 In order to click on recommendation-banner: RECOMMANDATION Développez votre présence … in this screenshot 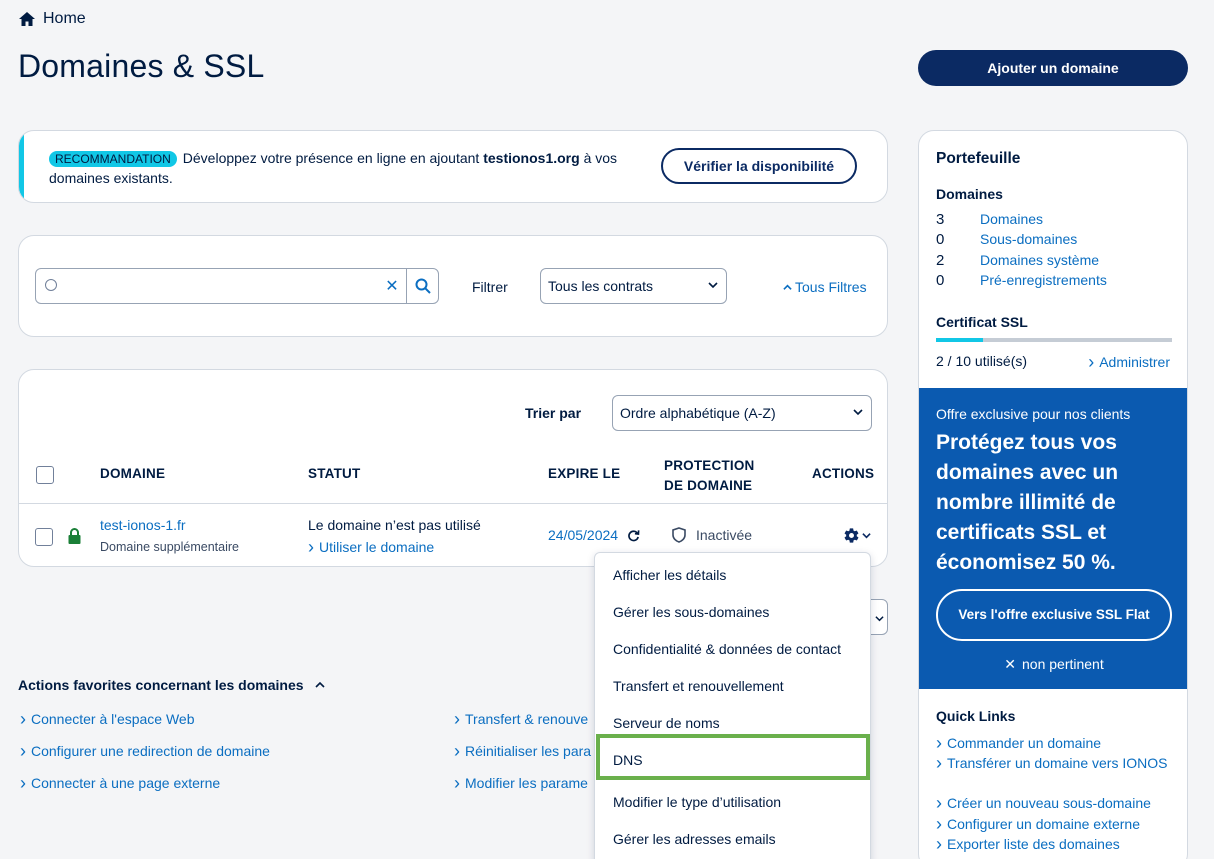, I will do `click(453, 166)`.